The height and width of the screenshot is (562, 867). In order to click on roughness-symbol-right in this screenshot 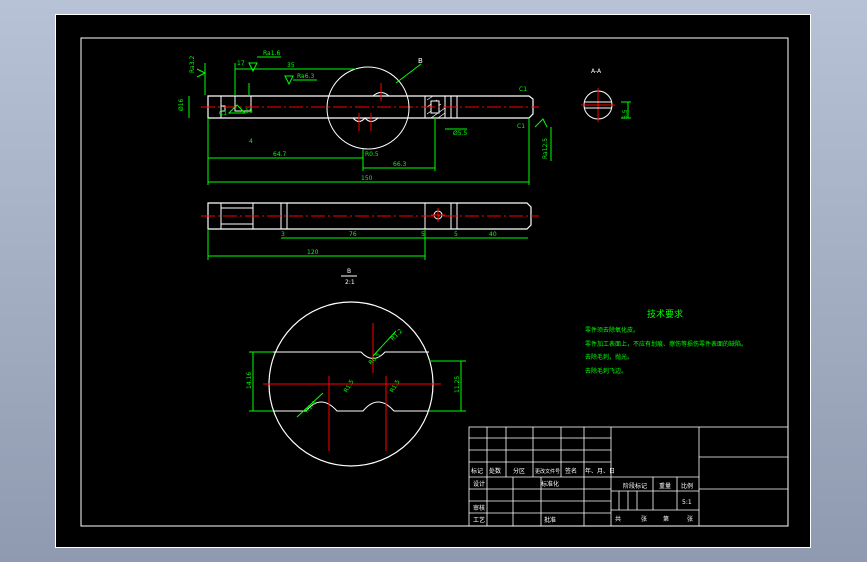, I will do `click(541, 123)`.